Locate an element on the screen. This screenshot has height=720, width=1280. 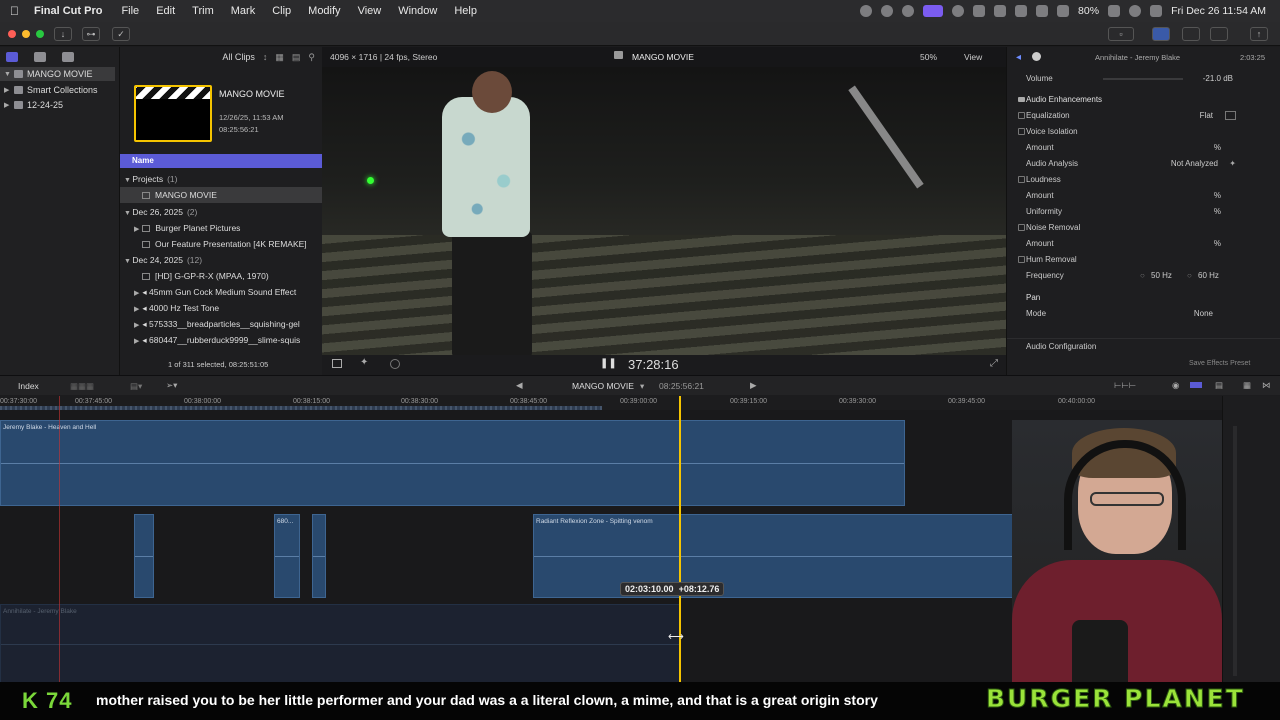
menu-modify: Modify is located at coordinates (324, 11).